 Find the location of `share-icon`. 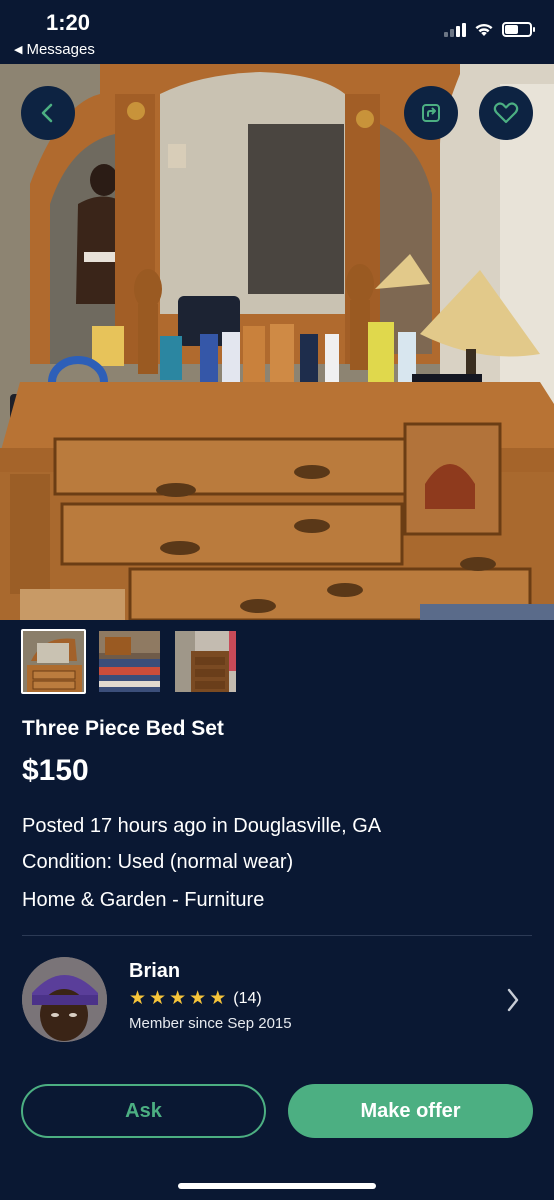

share-icon is located at coordinates (431, 113).